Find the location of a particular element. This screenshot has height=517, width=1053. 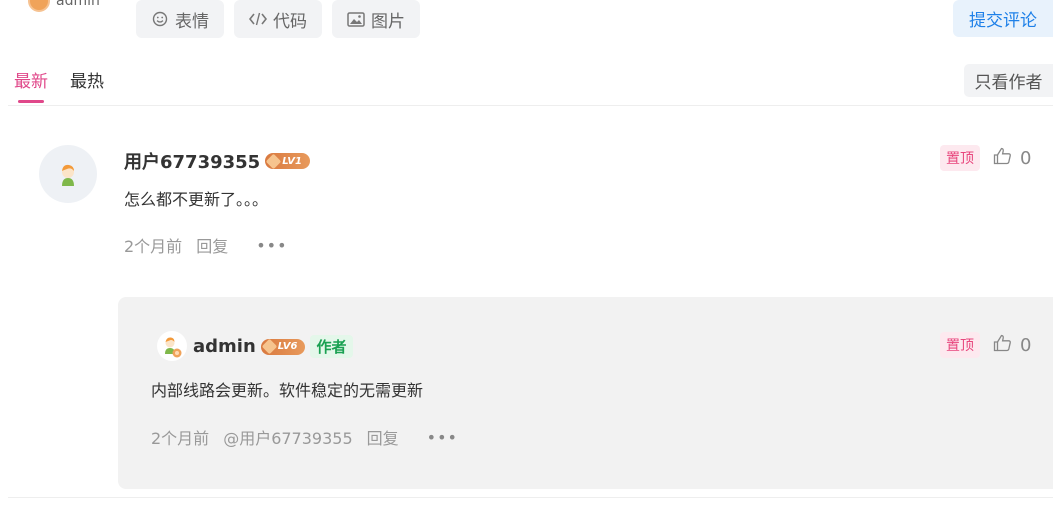

code-button-label: 代码 is located at coordinates (290, 21).